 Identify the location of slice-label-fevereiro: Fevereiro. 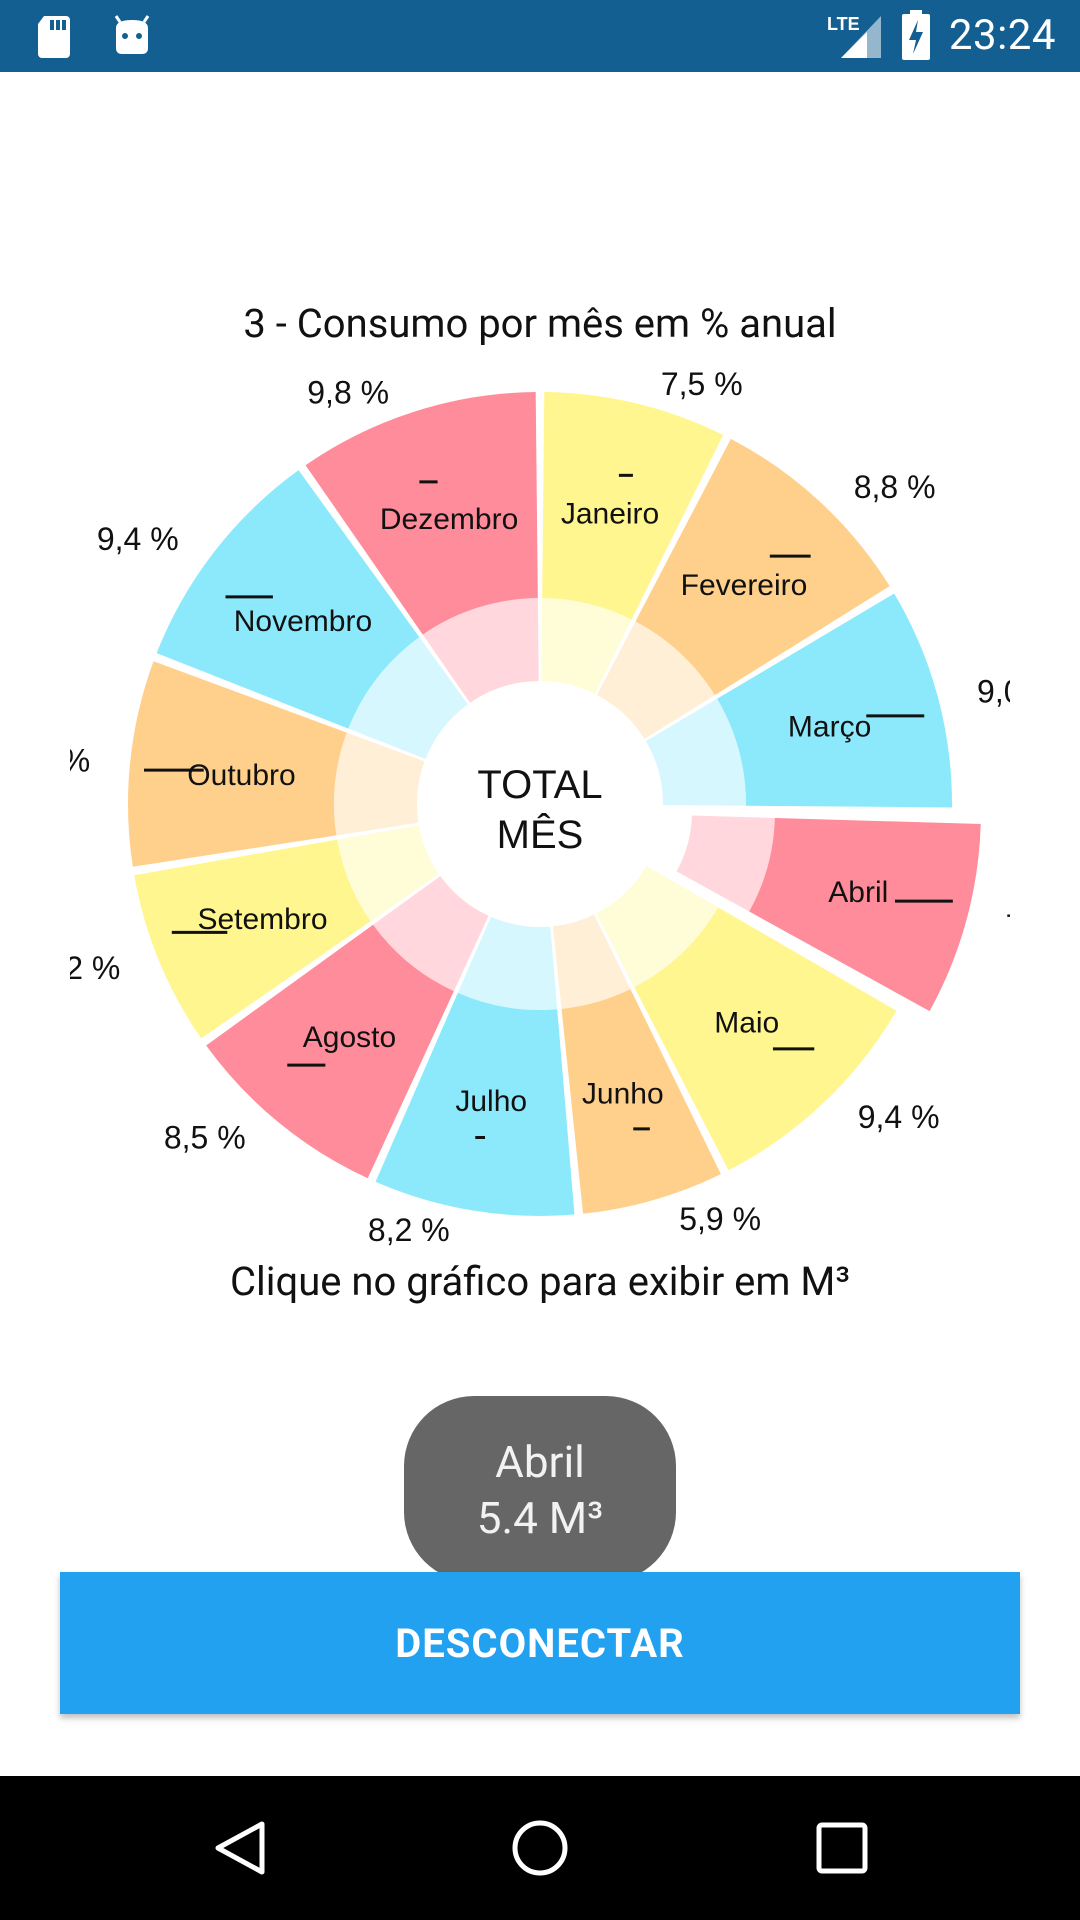
(744, 585).